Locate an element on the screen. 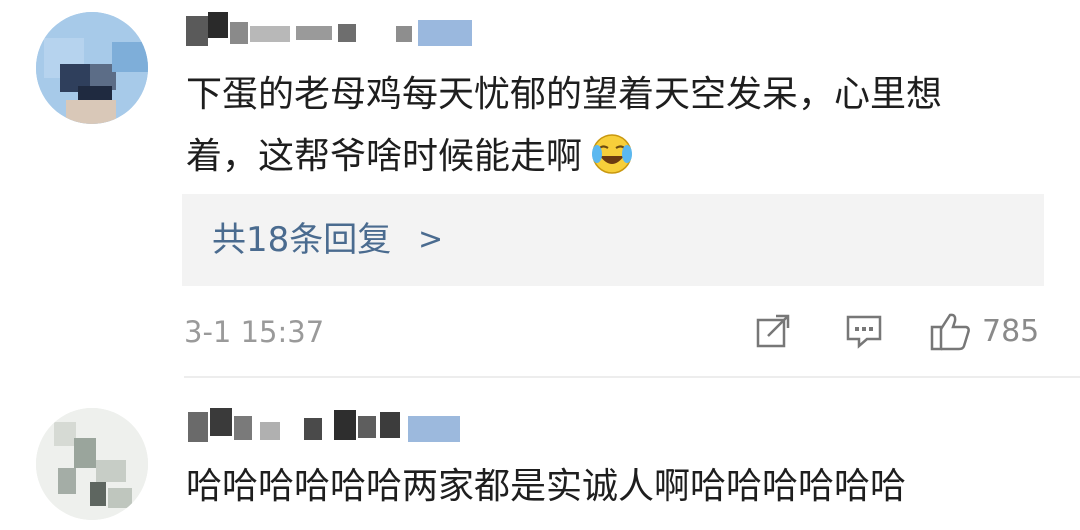 The image size is (1080, 530). share-icon is located at coordinates (773, 331).